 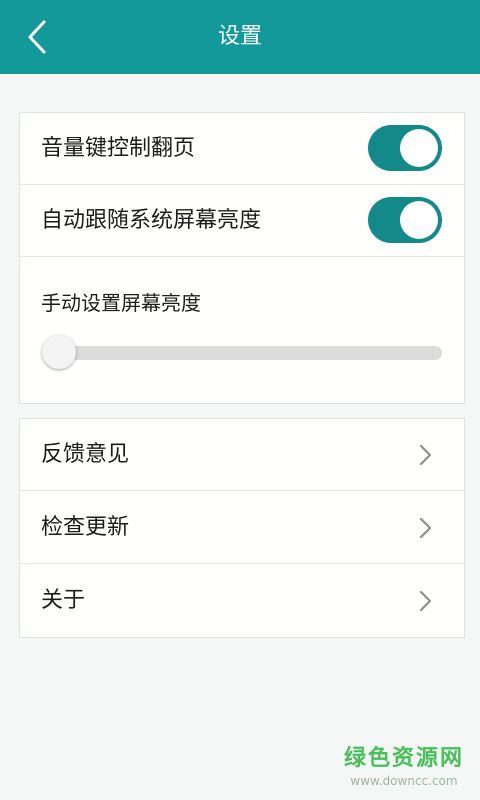 I want to click on back-button, so click(x=37, y=37).